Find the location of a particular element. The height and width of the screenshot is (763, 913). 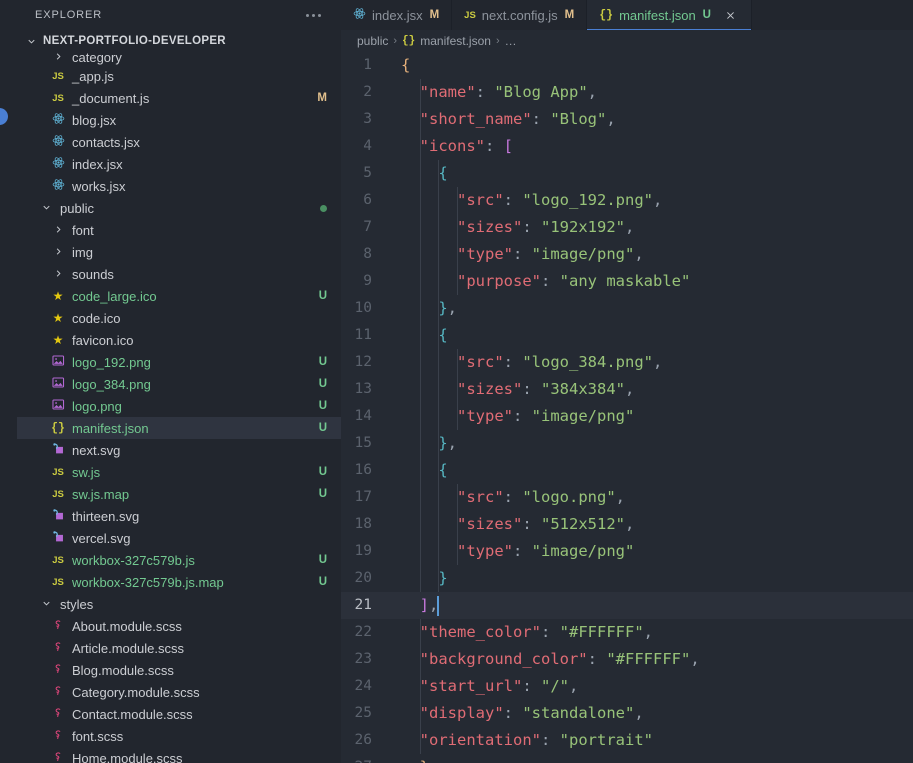

breadcrumb-segment: manifest.json is located at coordinates (455, 41).